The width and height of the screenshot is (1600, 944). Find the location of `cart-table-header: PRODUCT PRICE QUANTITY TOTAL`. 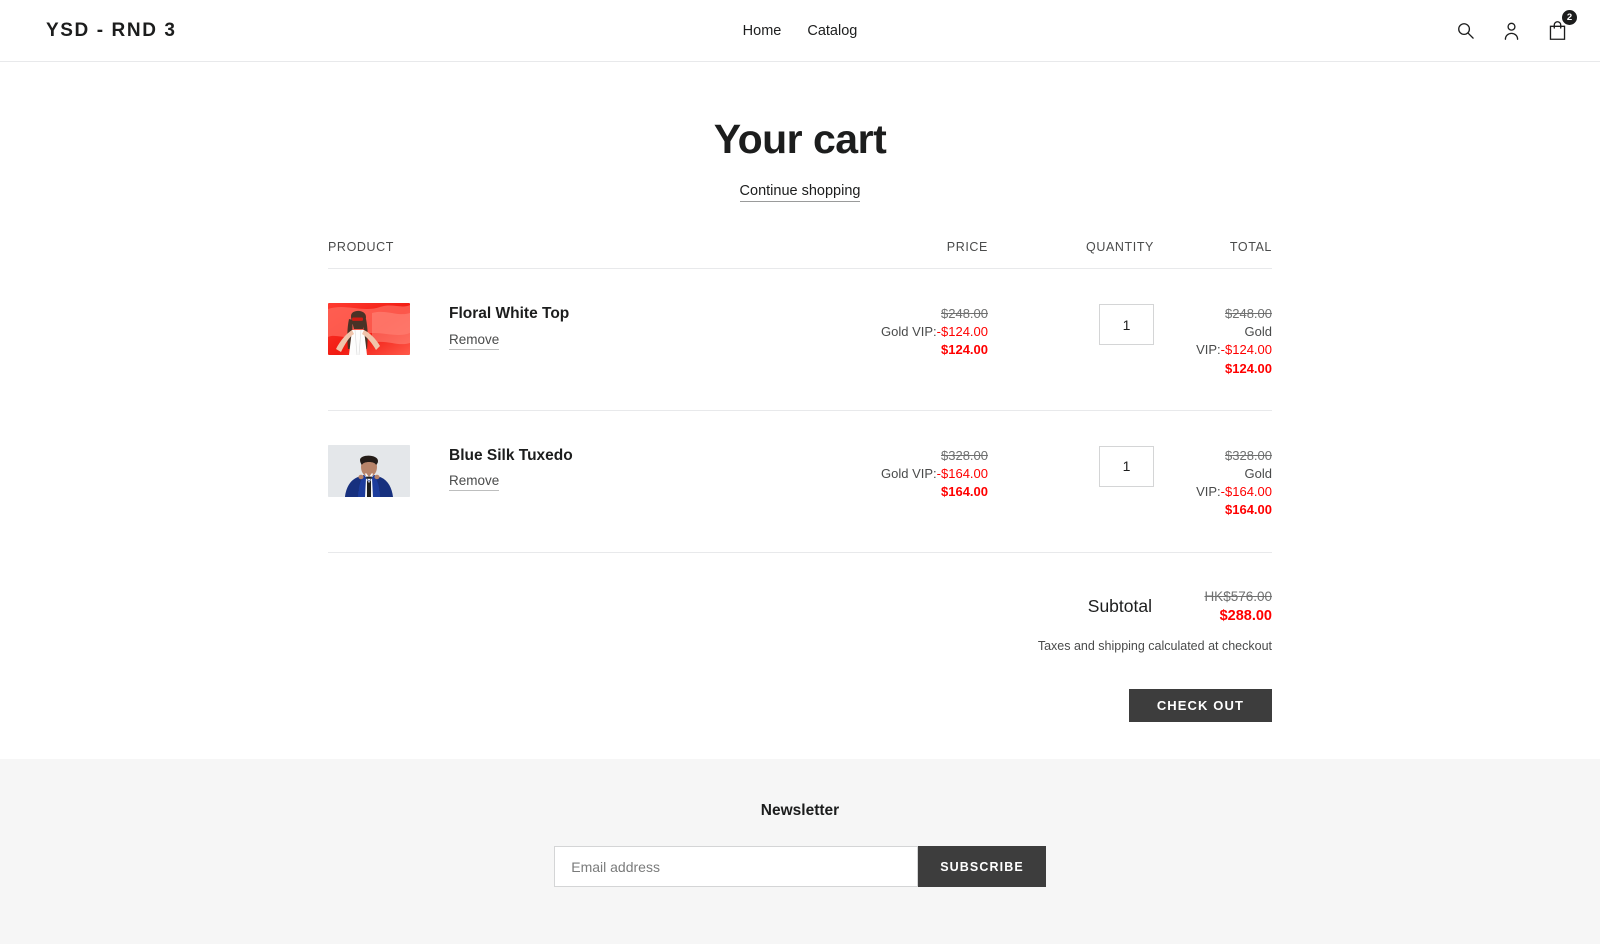

cart-table-header: PRODUCT PRICE QUANTITY TOTAL is located at coordinates (800, 254).